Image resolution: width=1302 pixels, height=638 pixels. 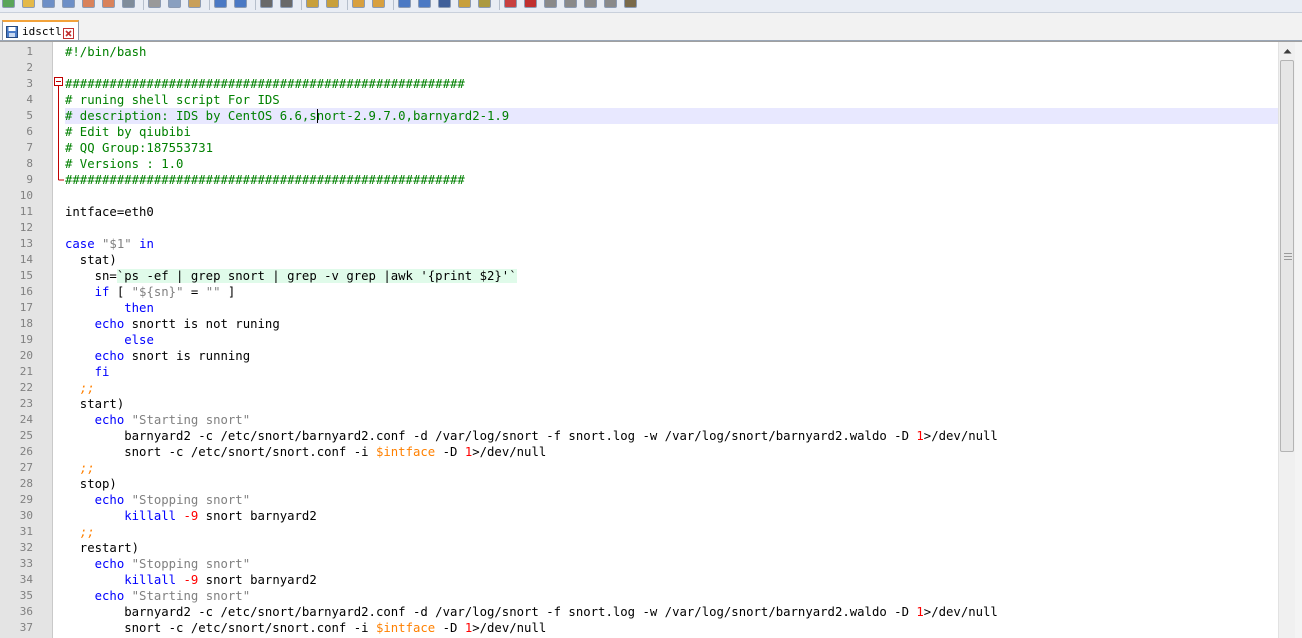 I want to click on fold-margin, so click(x=59, y=340).